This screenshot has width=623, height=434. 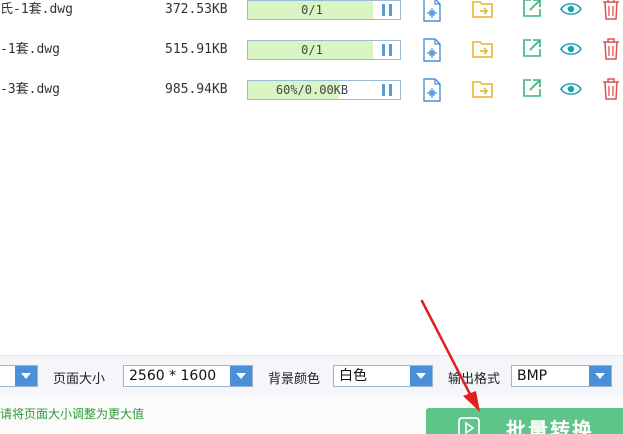 What do you see at coordinates (532, 376) in the screenshot?
I see `output-format-value: BMP` at bounding box center [532, 376].